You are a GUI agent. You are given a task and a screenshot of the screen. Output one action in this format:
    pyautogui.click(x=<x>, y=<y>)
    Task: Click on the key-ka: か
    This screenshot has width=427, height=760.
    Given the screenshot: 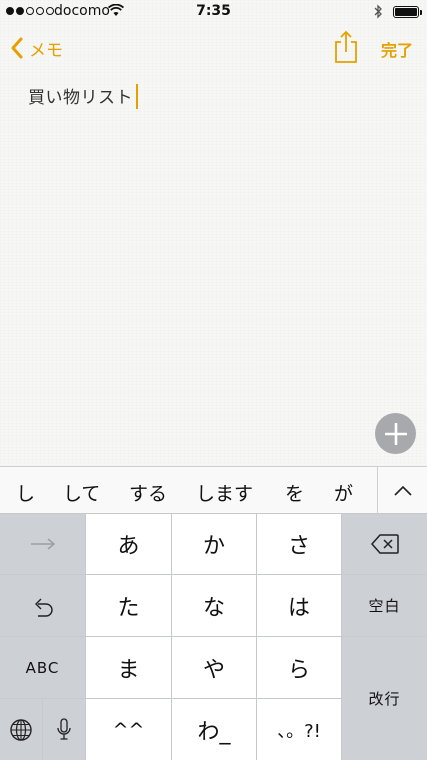 What is the action you would take?
    pyautogui.click(x=214, y=544)
    